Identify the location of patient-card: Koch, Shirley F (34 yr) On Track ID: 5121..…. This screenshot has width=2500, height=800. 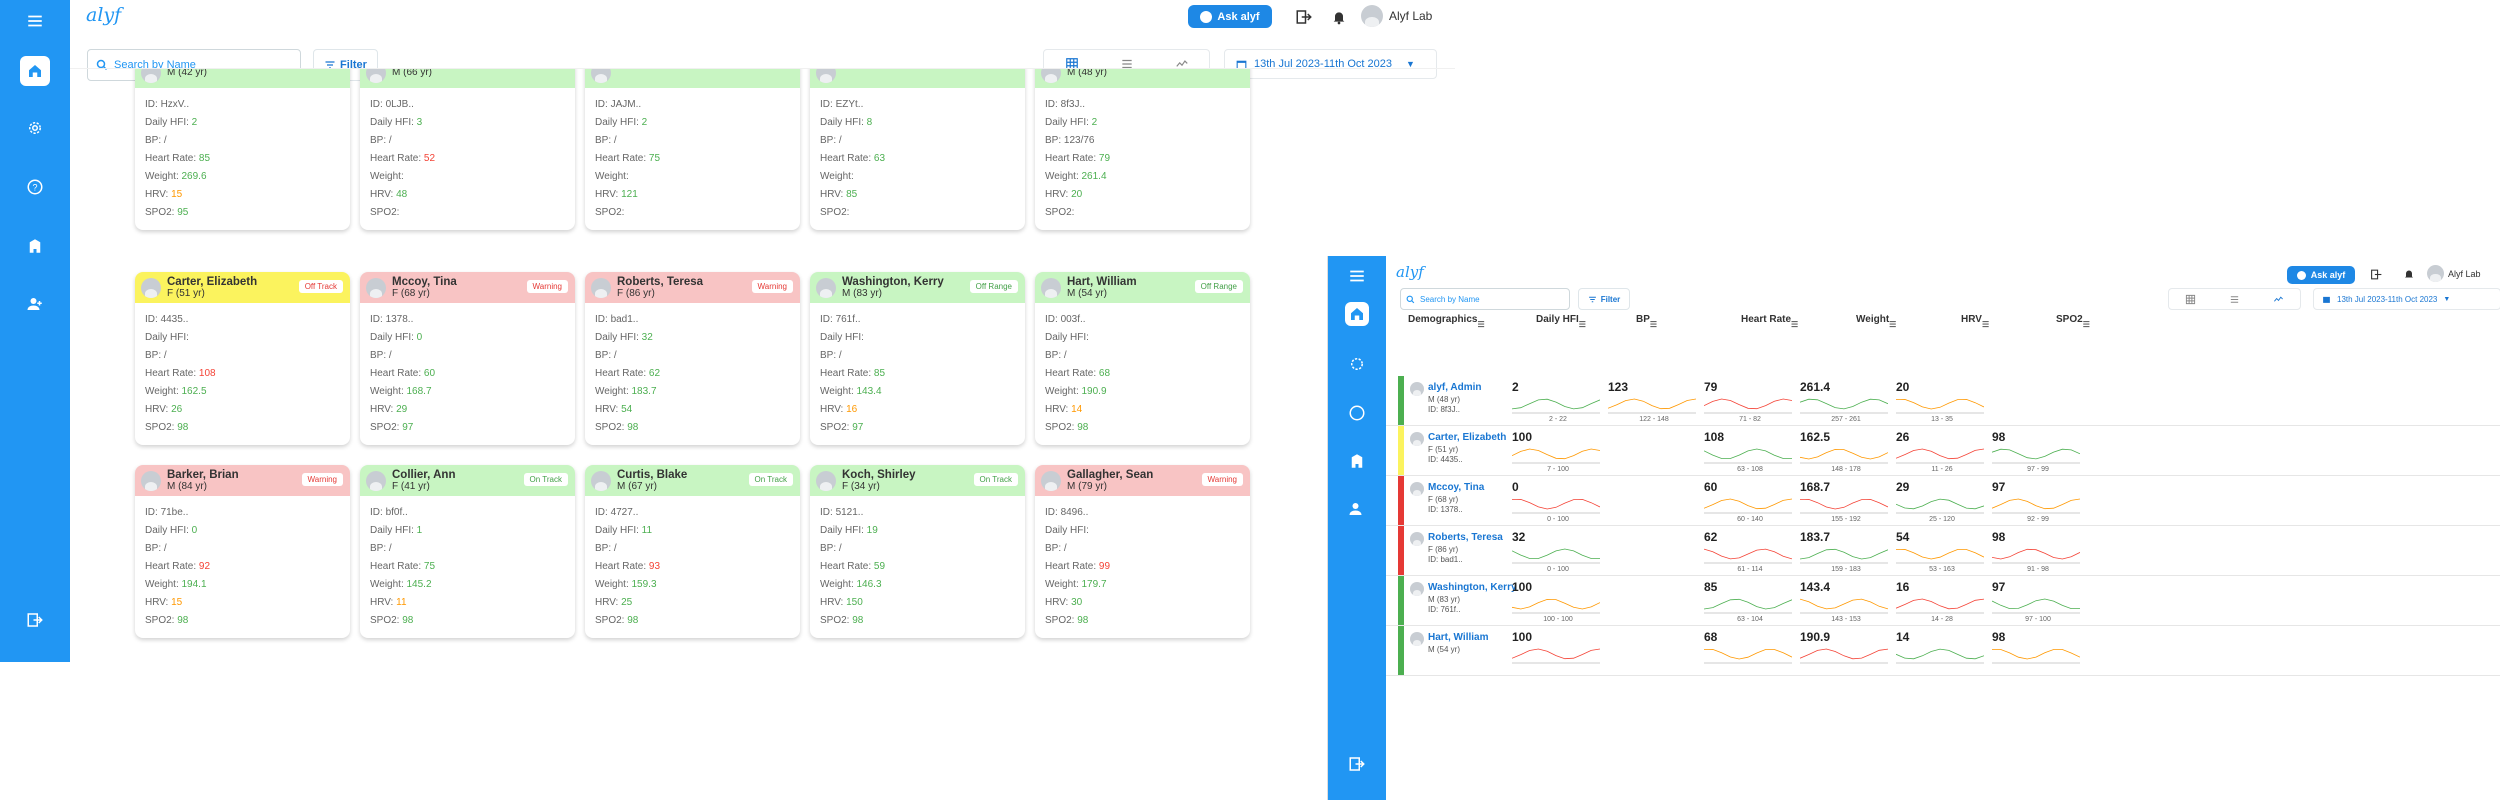
(917, 551).